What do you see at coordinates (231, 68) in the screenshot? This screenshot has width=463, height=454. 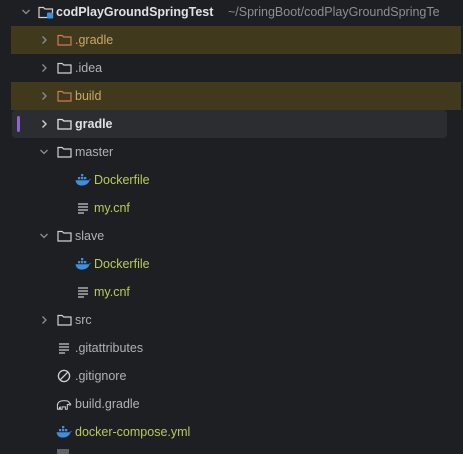 I see `tree-row-idea: .idea` at bounding box center [231, 68].